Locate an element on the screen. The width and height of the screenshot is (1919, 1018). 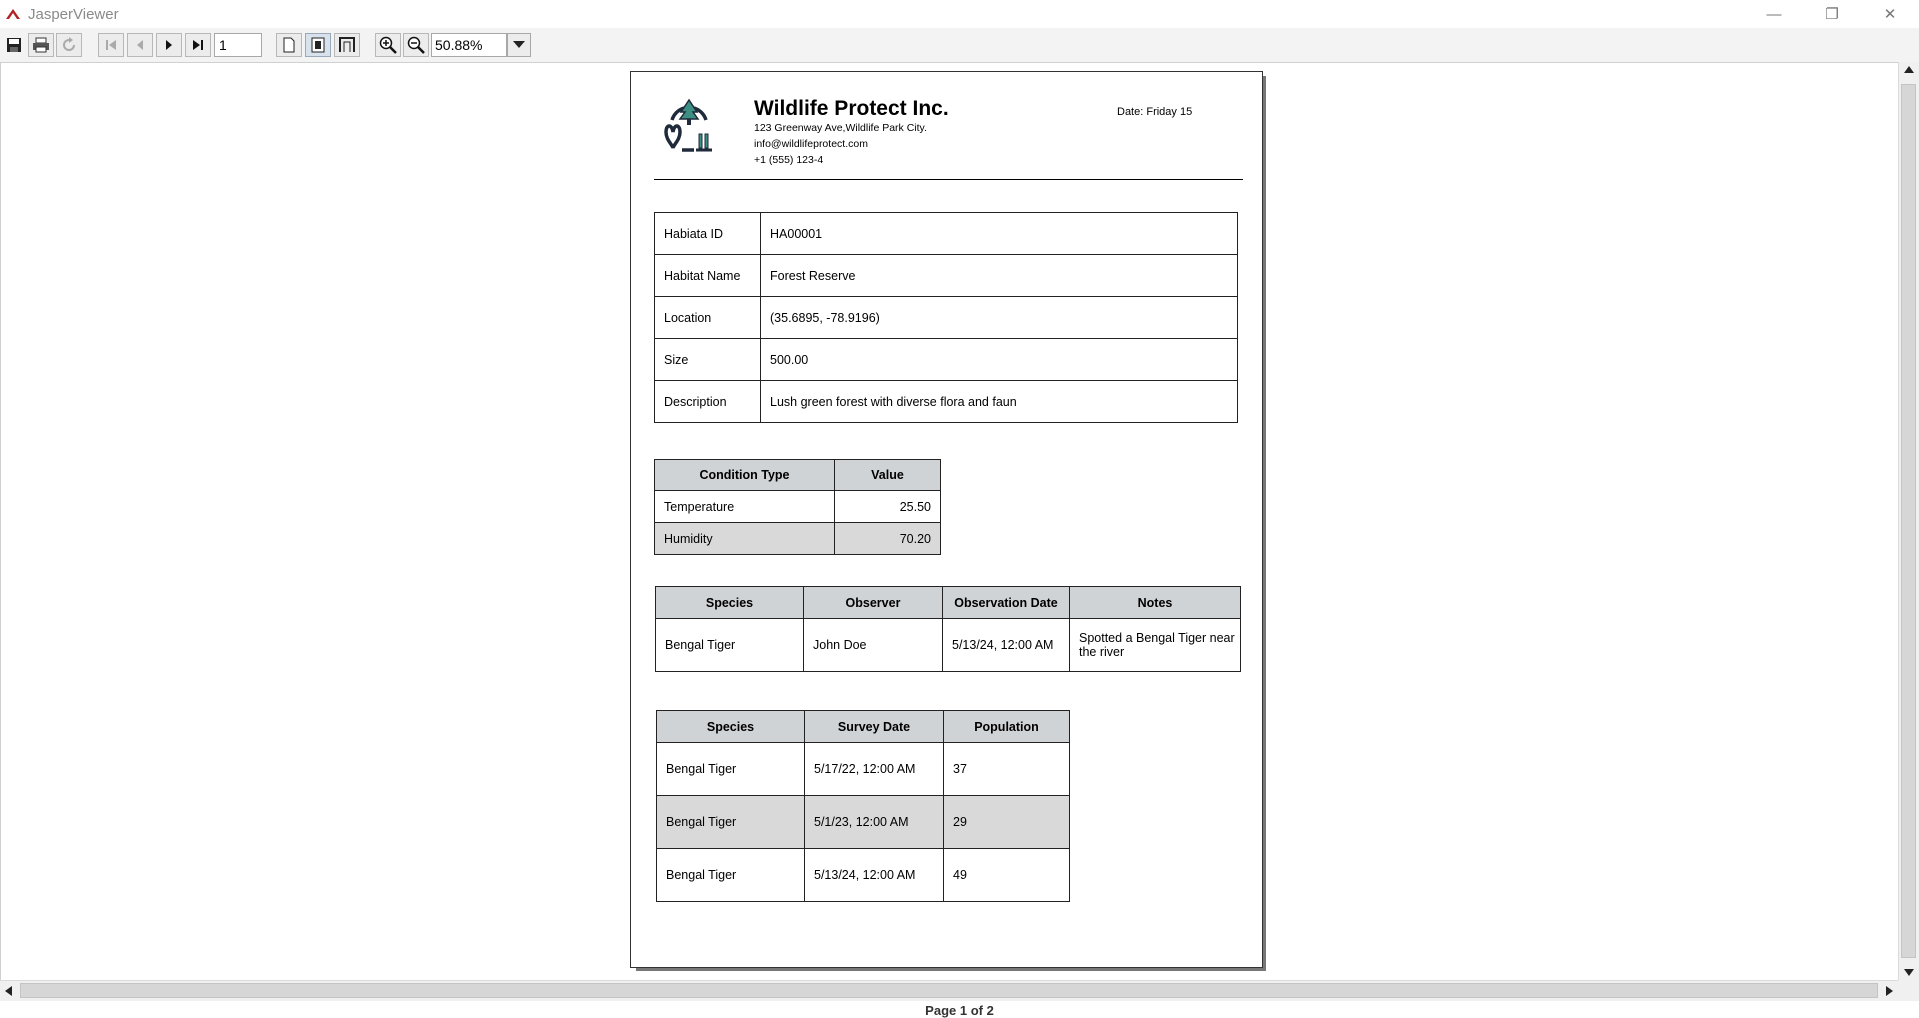
horizontal-scroll-thumb is located at coordinates (949, 990).